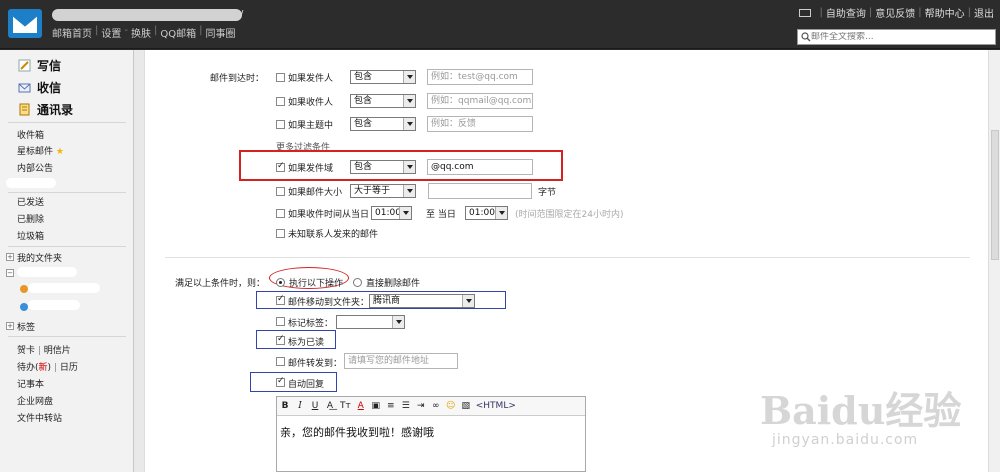  What do you see at coordinates (220, 284) in the screenshot?
I see `satisfy-label: 满足以上条件时，则：` at bounding box center [220, 284].